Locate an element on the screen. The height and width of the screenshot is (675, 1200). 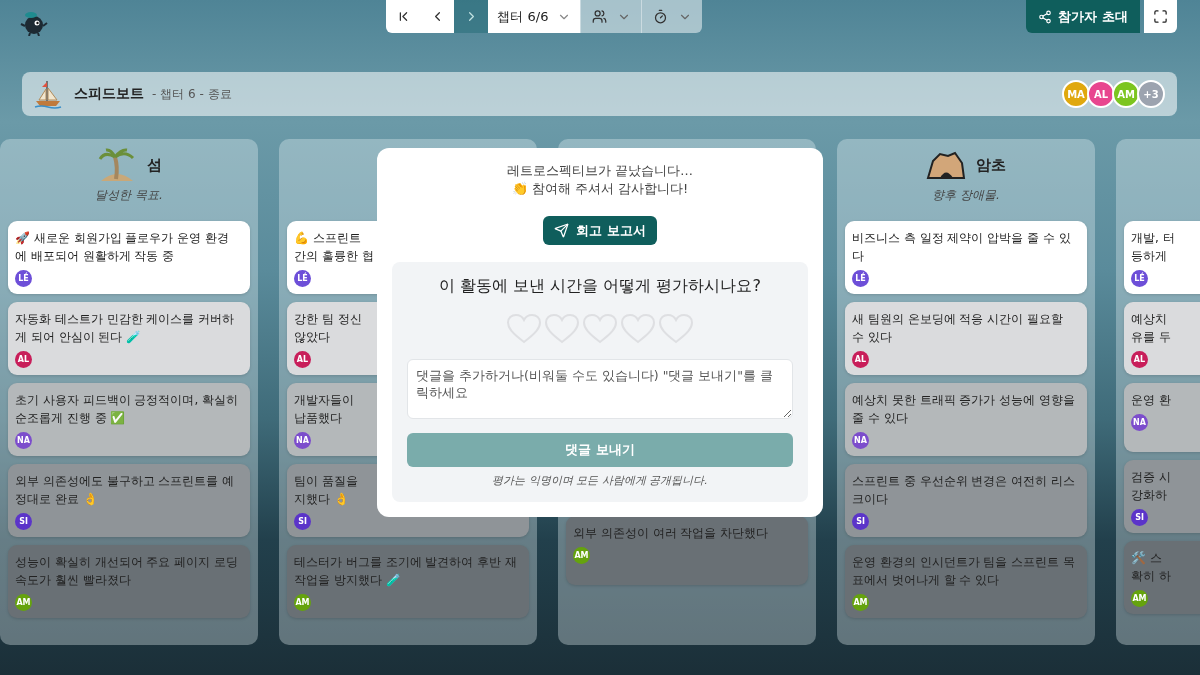
note-text: 💪 스프린트 간의 훌륭한 협 is located at coordinates (334, 247).